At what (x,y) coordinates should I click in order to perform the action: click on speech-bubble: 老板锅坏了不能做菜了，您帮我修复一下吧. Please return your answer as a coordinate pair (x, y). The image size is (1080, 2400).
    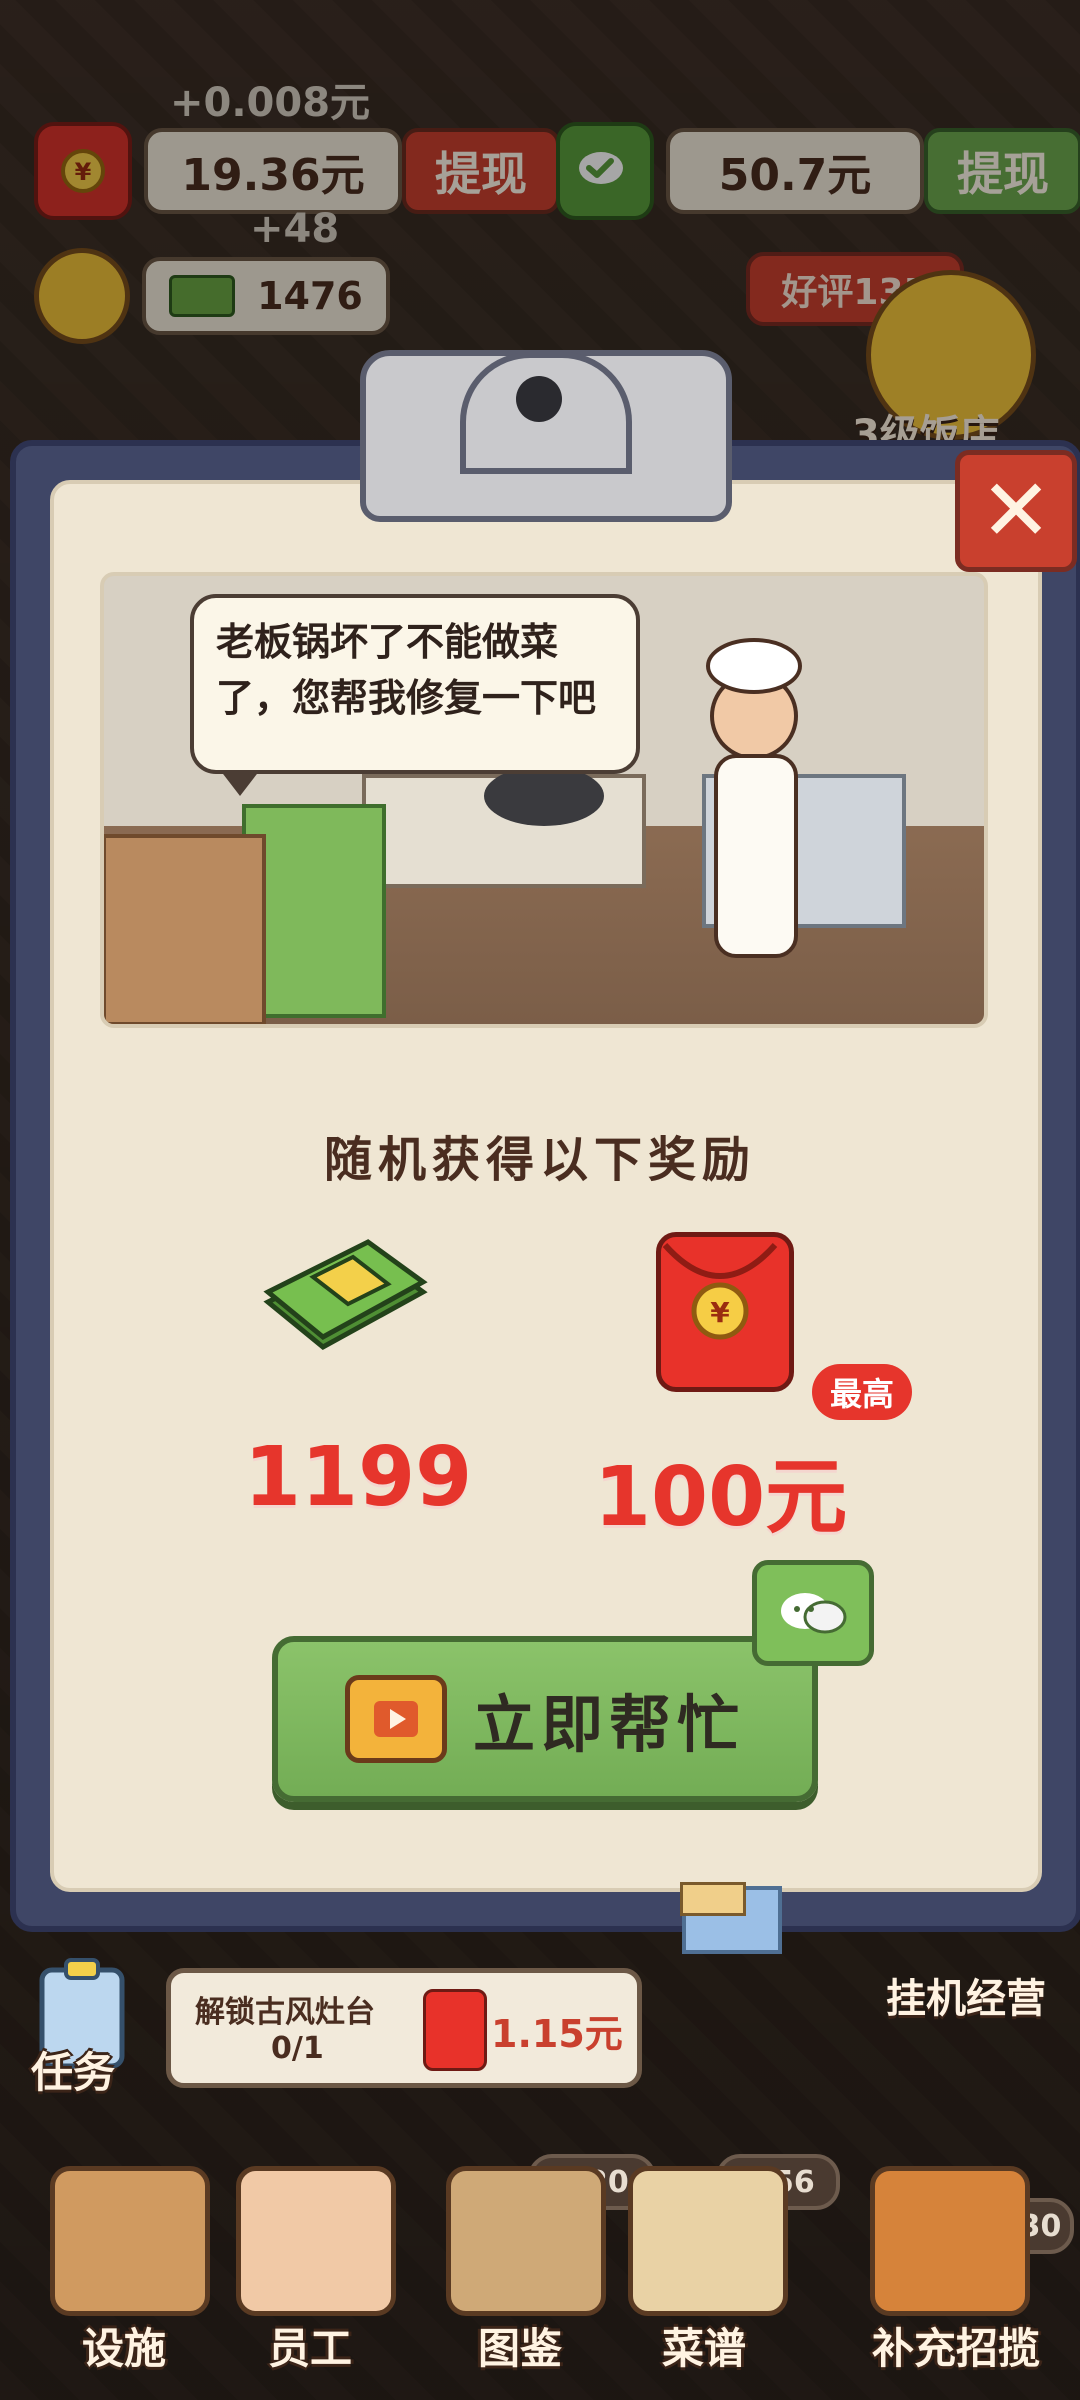
    Looking at the image, I should click on (415, 684).